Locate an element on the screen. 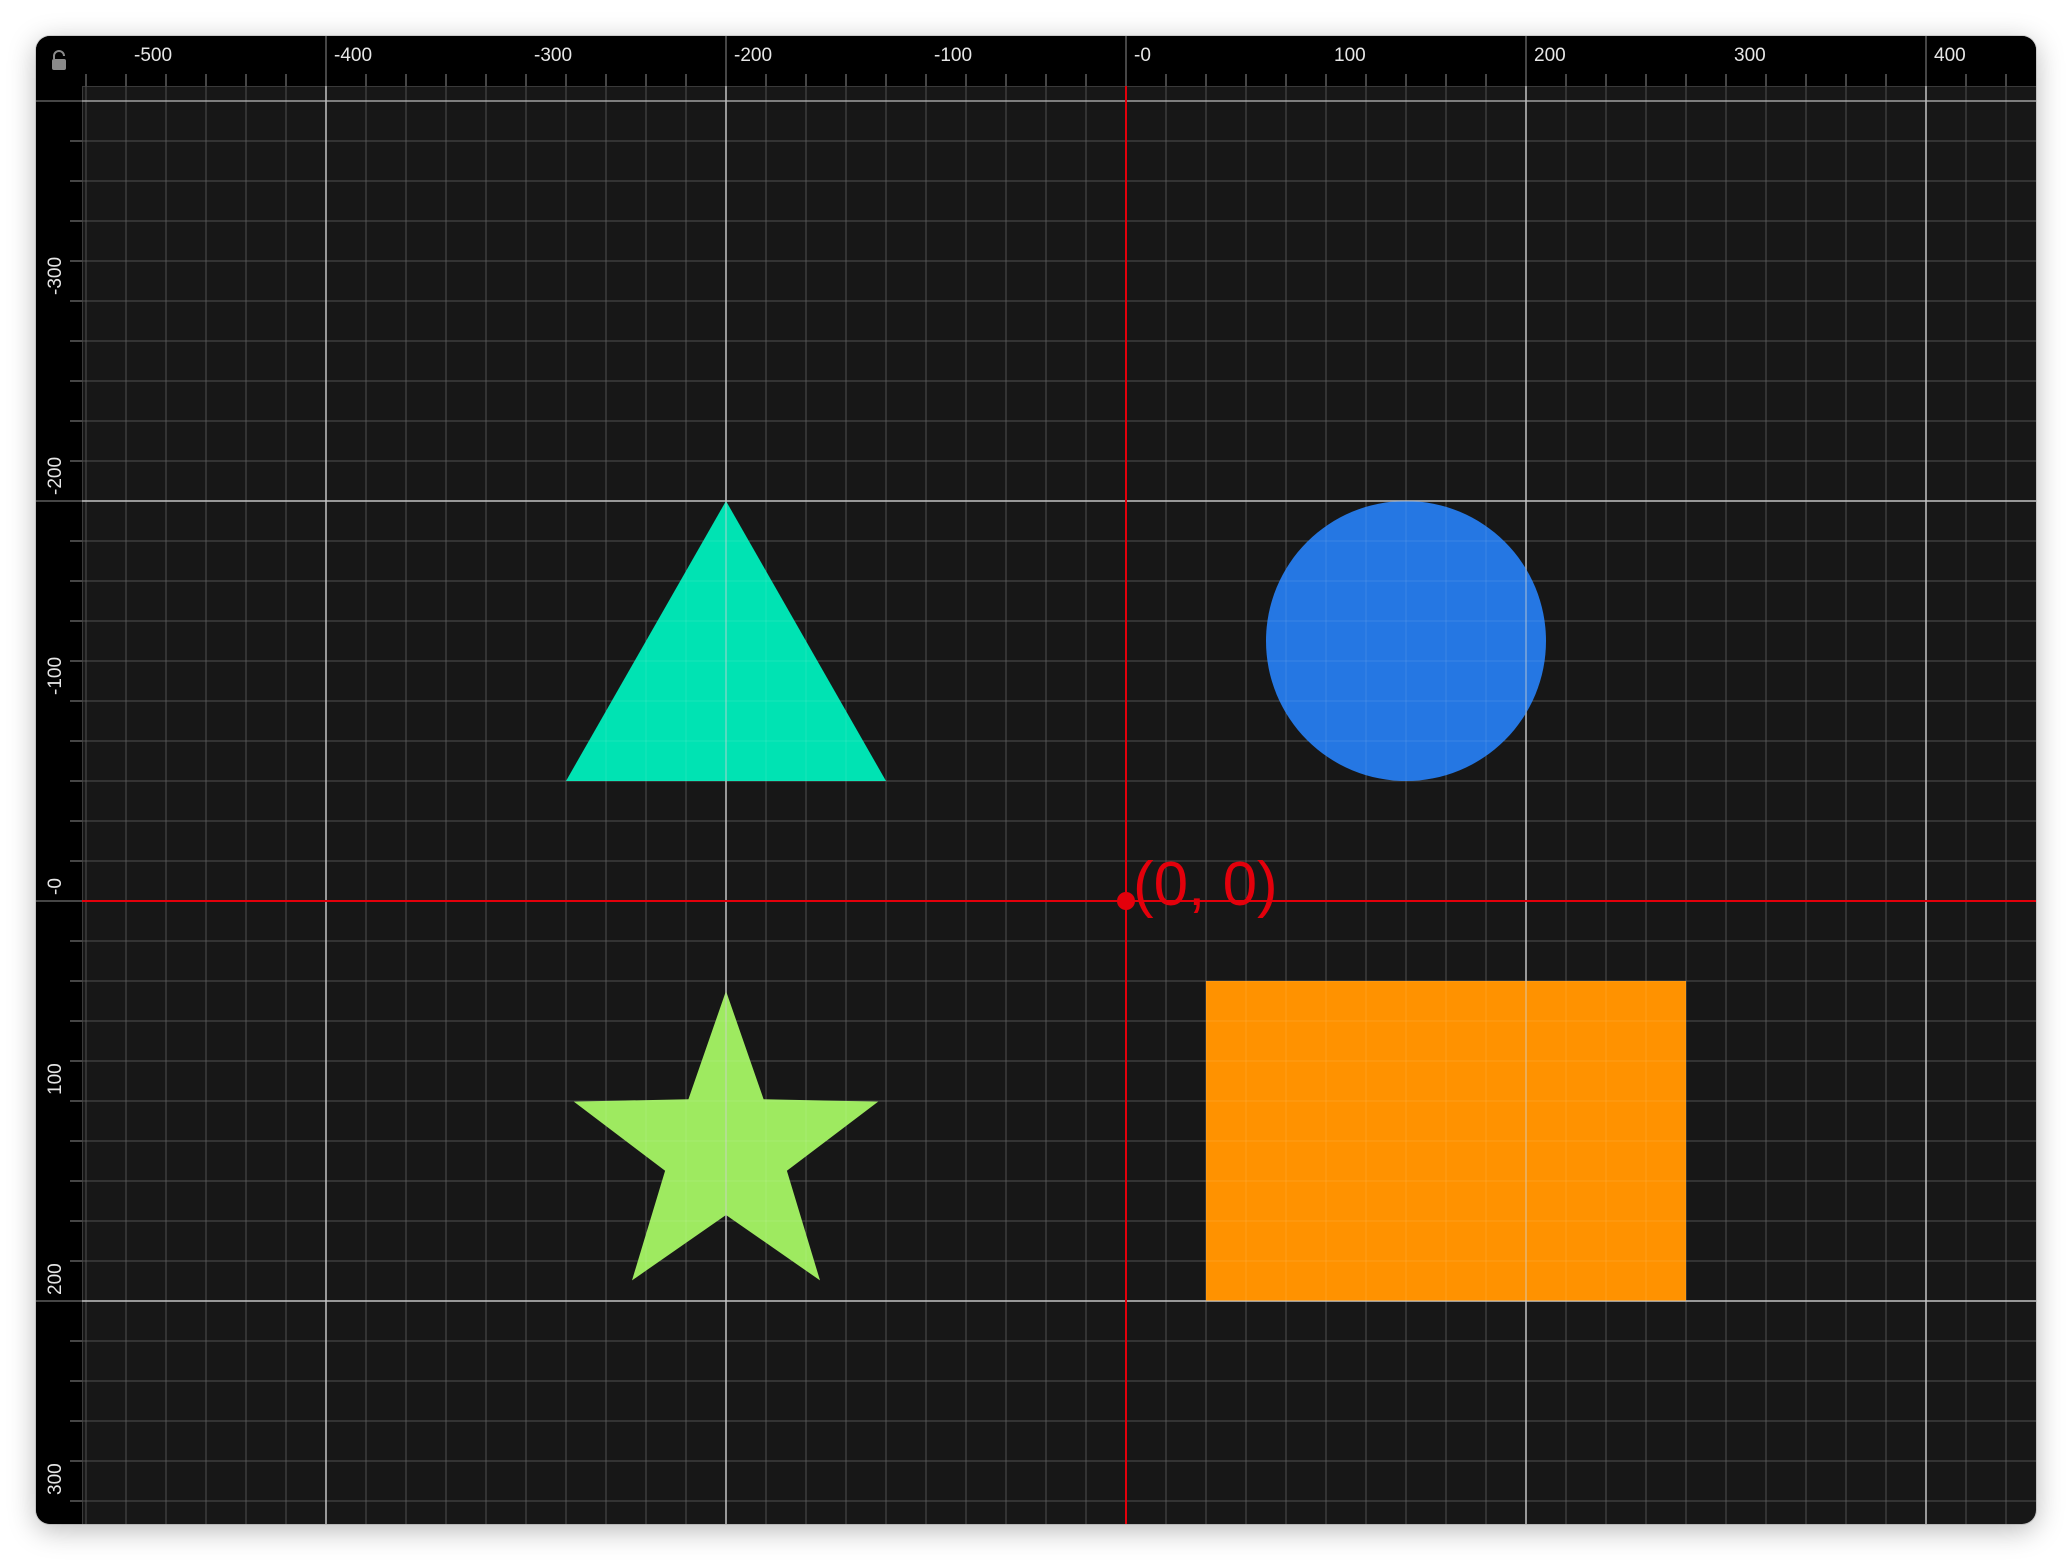 Image resolution: width=2072 pixels, height=1560 pixels. origin-label: (0, 0) is located at coordinates (1205, 884).